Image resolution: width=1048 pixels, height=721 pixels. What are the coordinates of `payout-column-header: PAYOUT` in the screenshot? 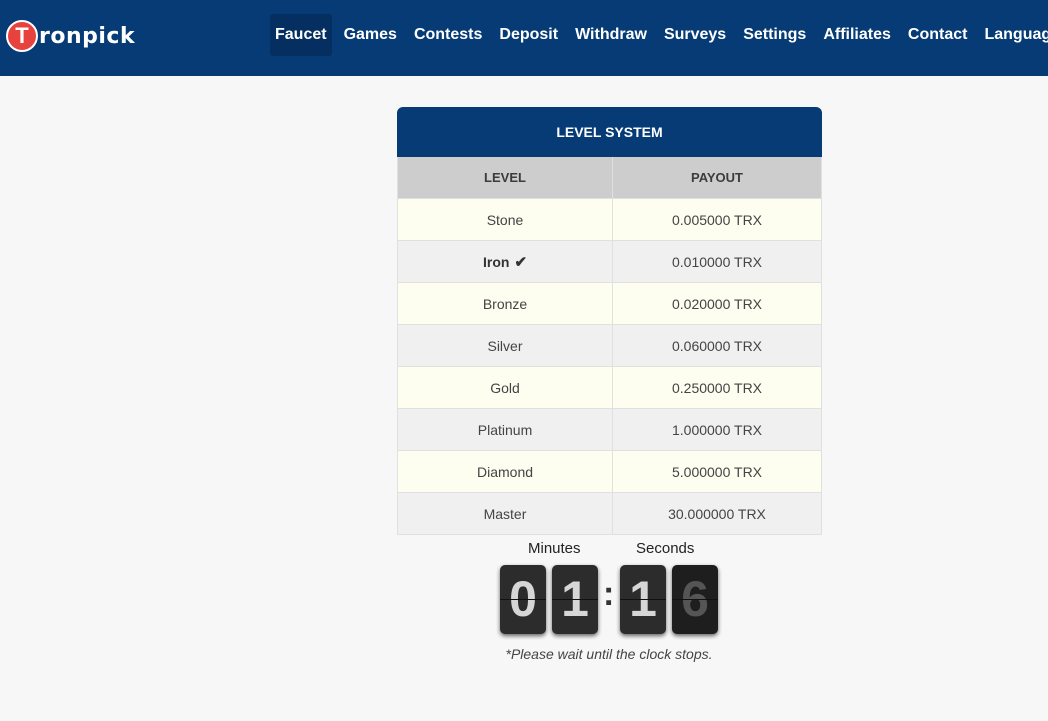 It's located at (717, 178).